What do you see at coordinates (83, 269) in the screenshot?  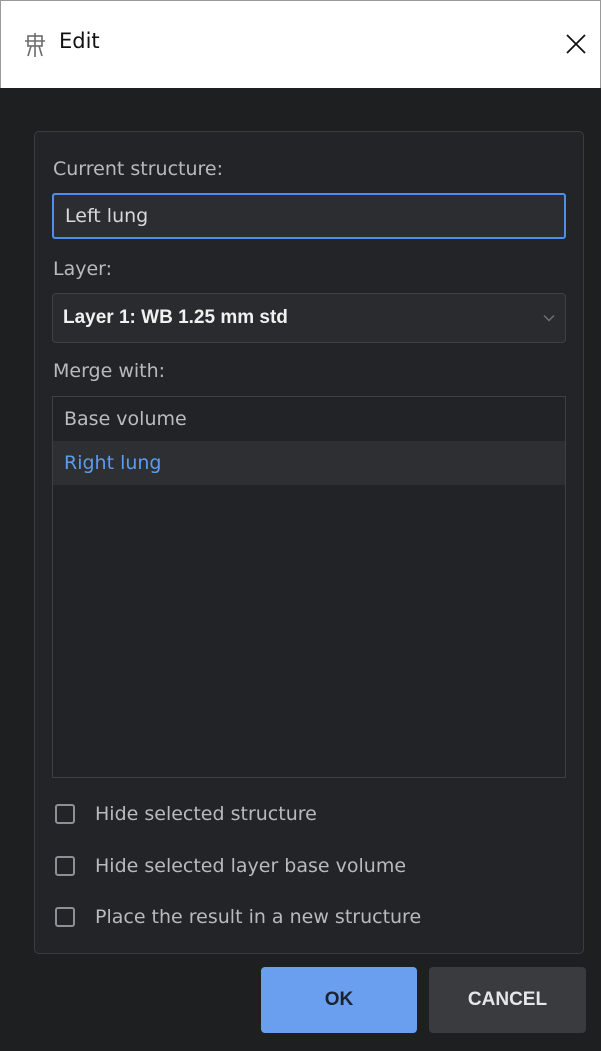 I see `layer-label: Layer:` at bounding box center [83, 269].